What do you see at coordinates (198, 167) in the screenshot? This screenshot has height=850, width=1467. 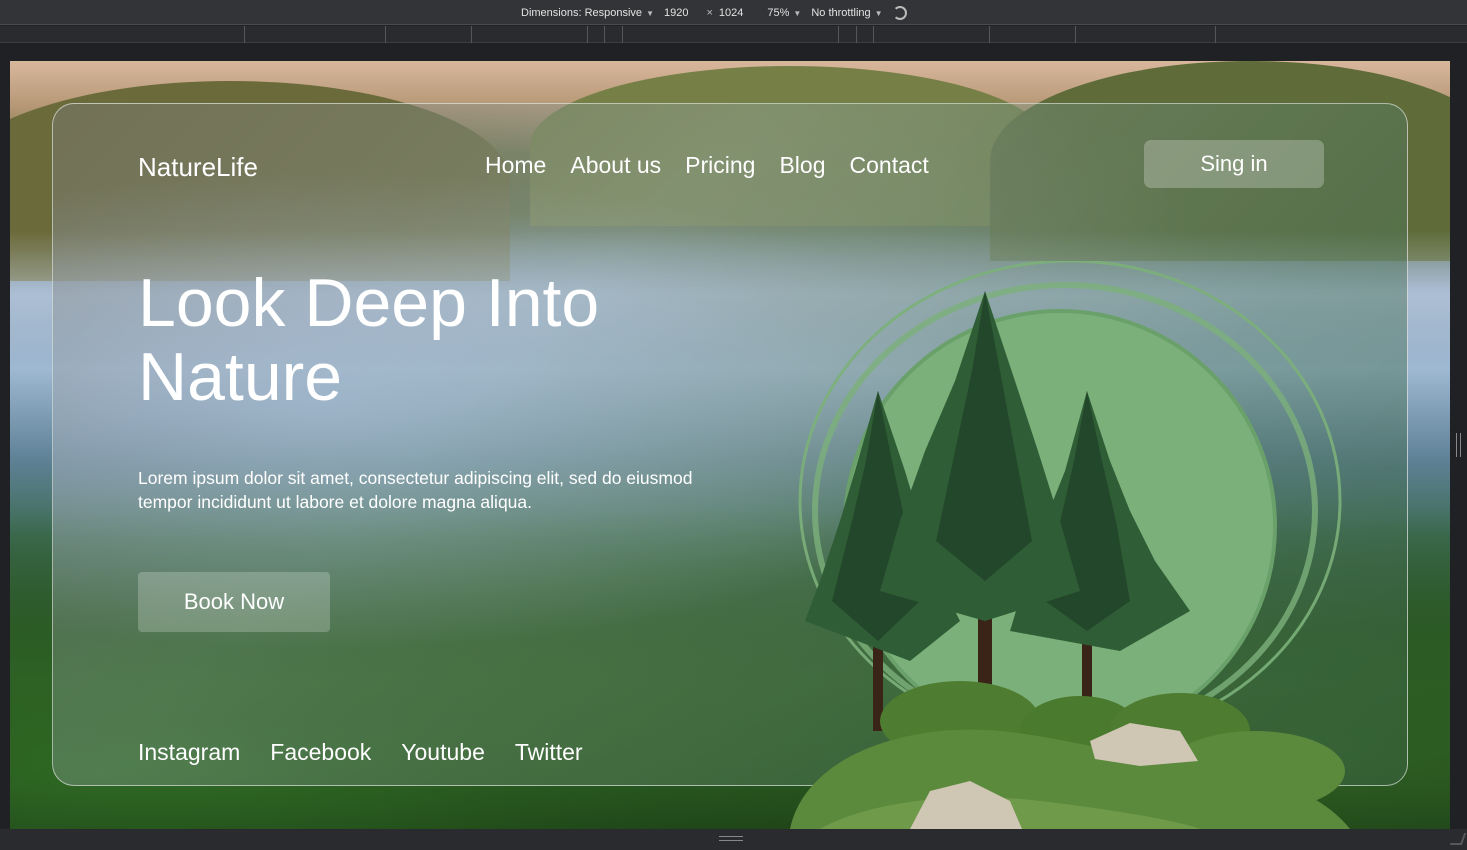 I see `site-logo: NatureLife` at bounding box center [198, 167].